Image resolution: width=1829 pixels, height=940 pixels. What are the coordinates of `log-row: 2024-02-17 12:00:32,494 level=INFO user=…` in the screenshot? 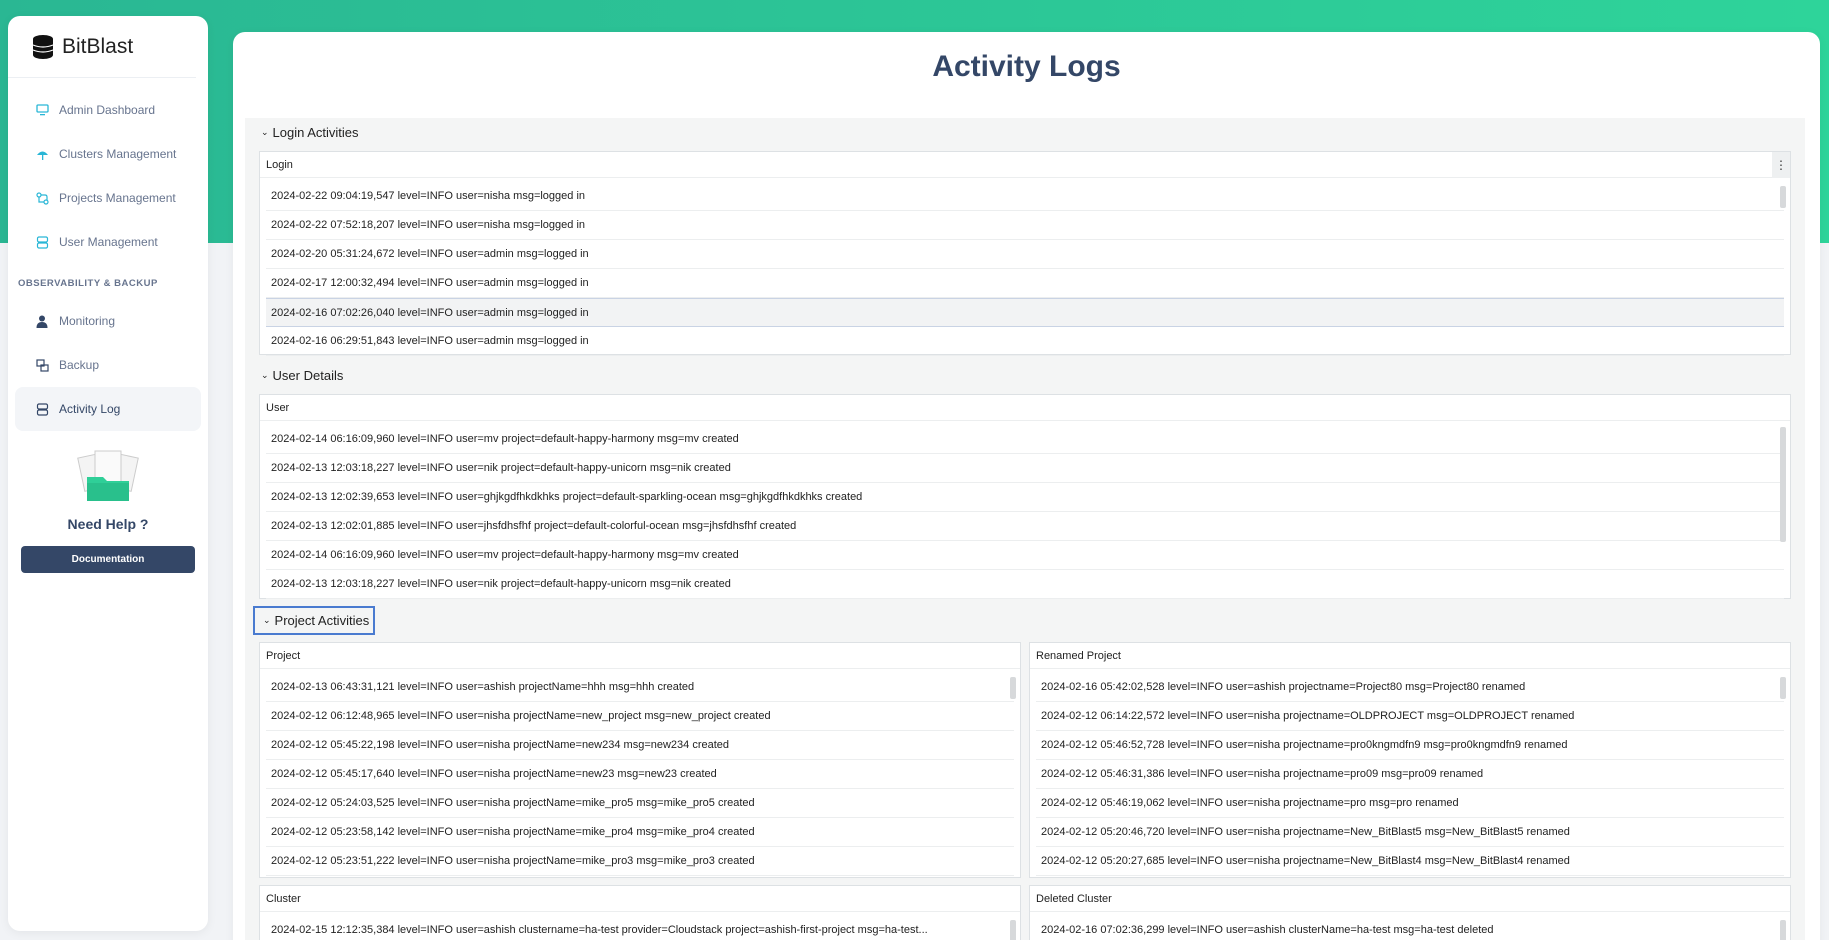 It's located at (1025, 283).